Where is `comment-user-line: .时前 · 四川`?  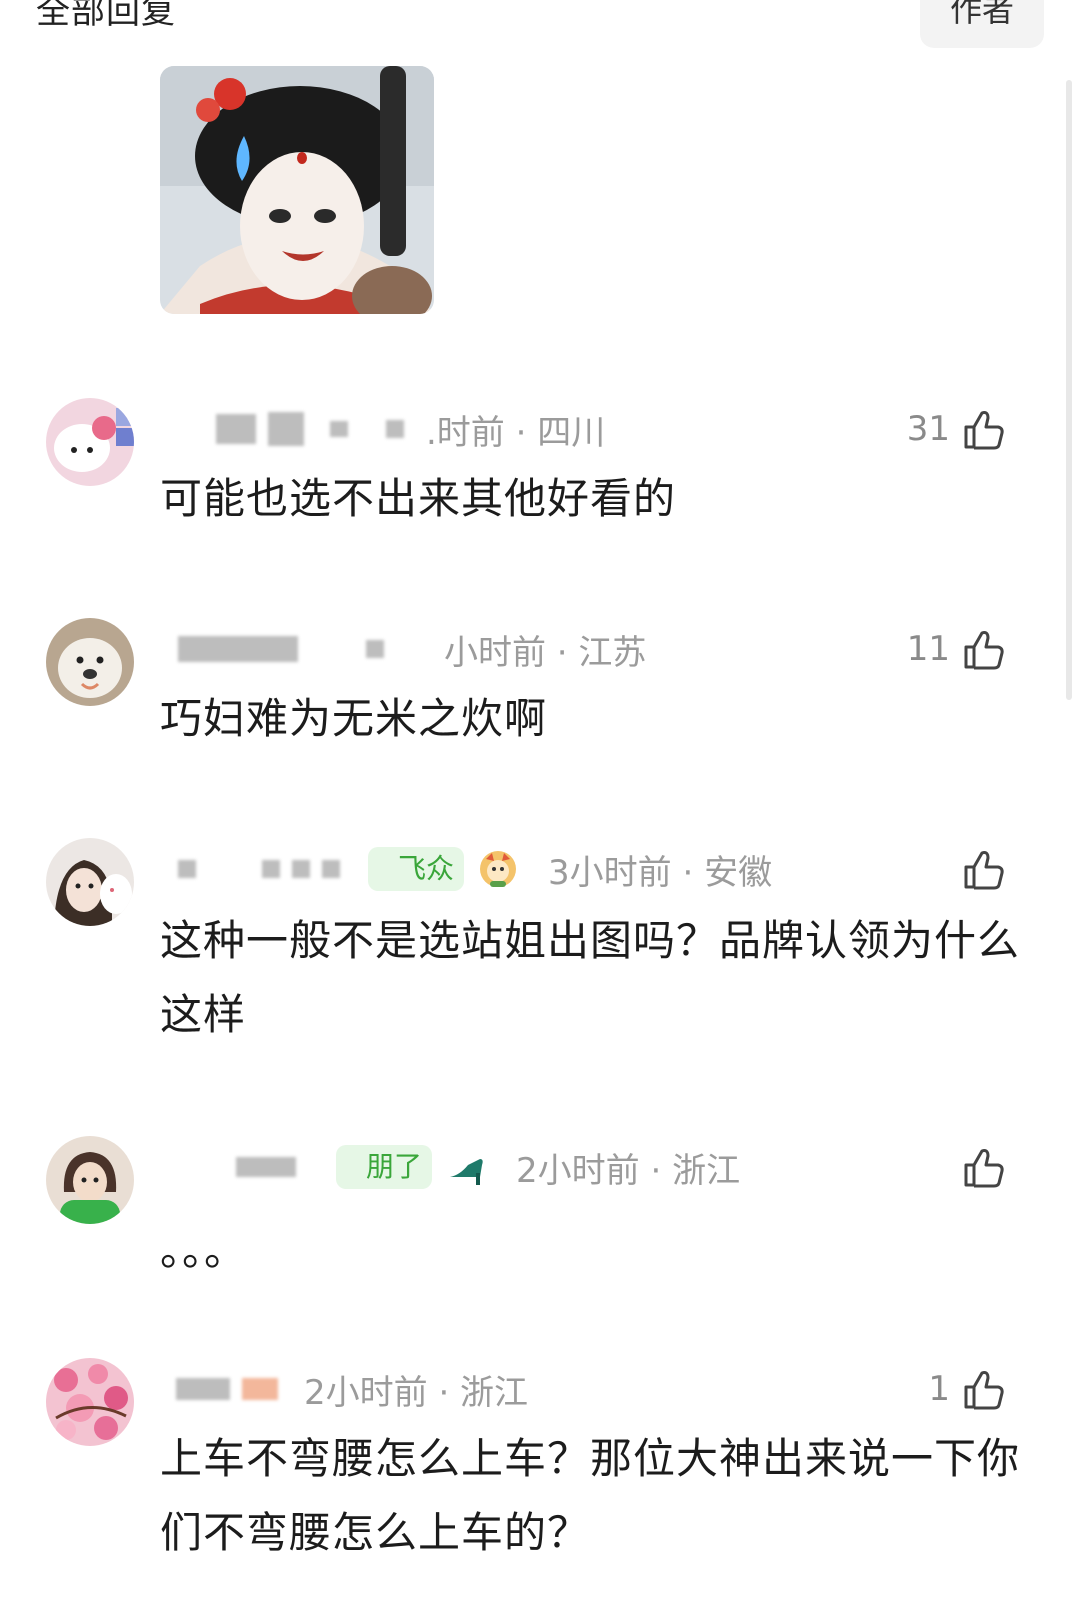 comment-user-line: .时前 · 四川 is located at coordinates (382, 429).